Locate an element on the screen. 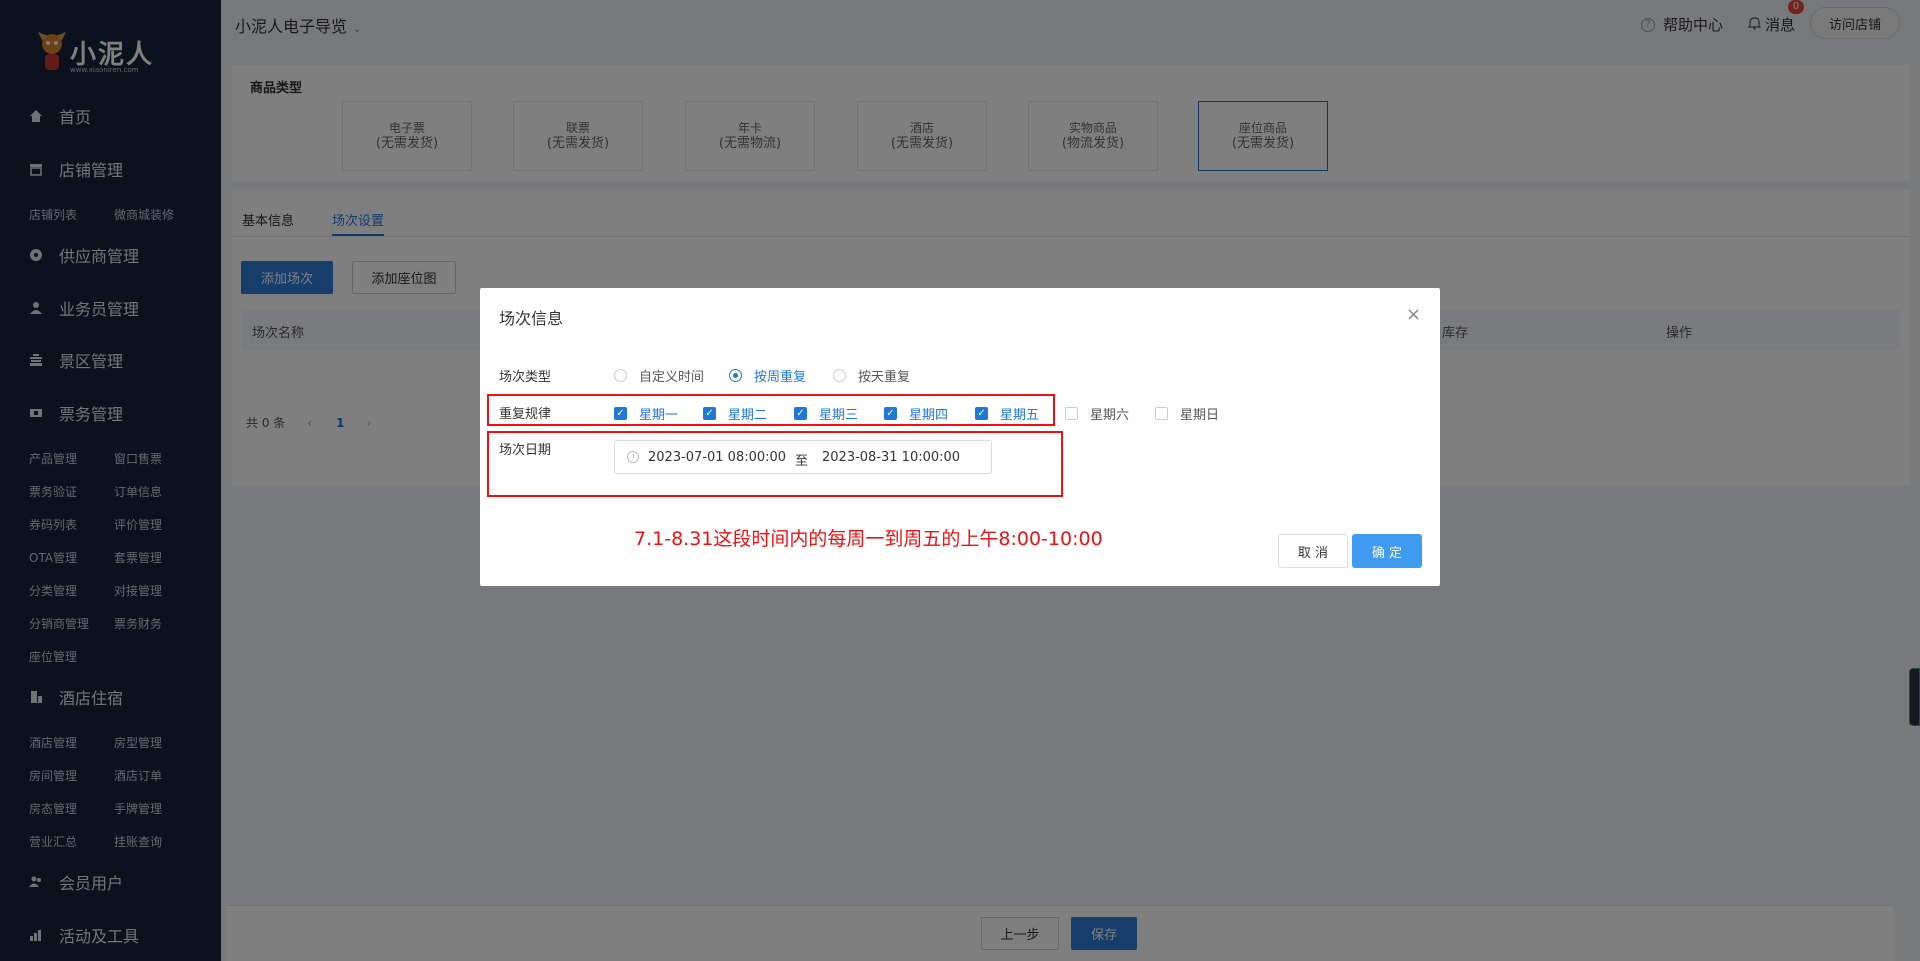 The width and height of the screenshot is (1920, 961). checkbox-saturday: 星期六 is located at coordinates (1097, 413).